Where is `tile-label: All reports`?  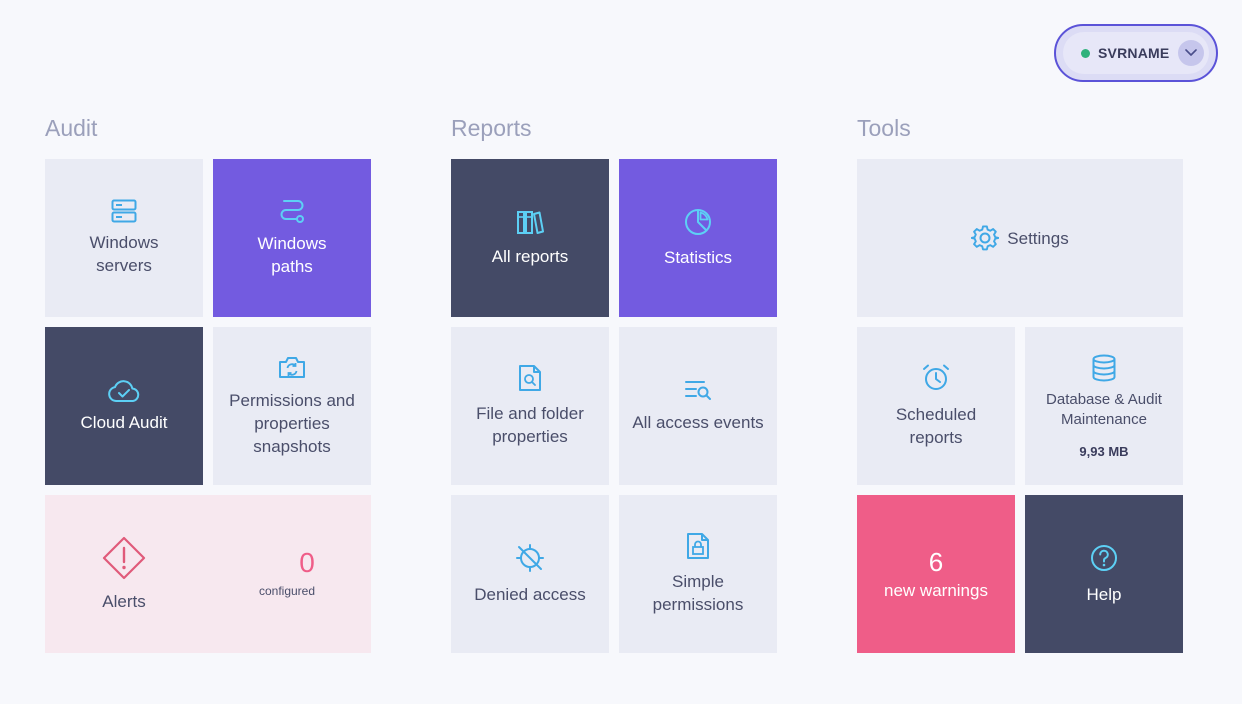
tile-label: All reports is located at coordinates (530, 256).